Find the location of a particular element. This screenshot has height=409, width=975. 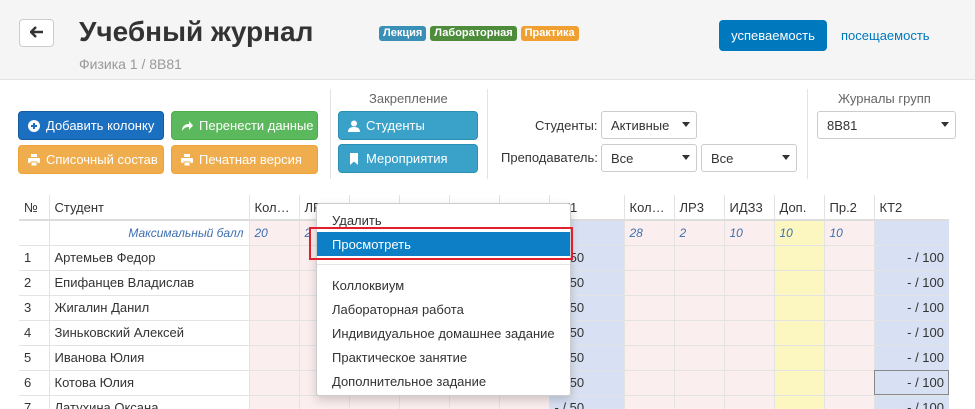

teacher-filter-value-2: Все is located at coordinates (722, 158).